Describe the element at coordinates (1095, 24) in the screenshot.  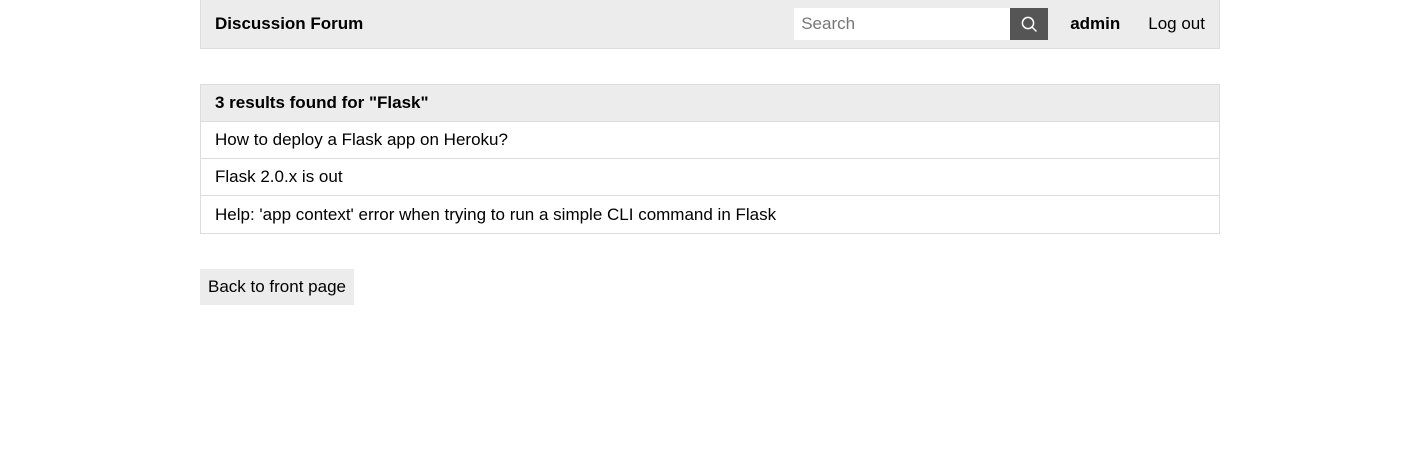
I see `user-link: admin` at that location.